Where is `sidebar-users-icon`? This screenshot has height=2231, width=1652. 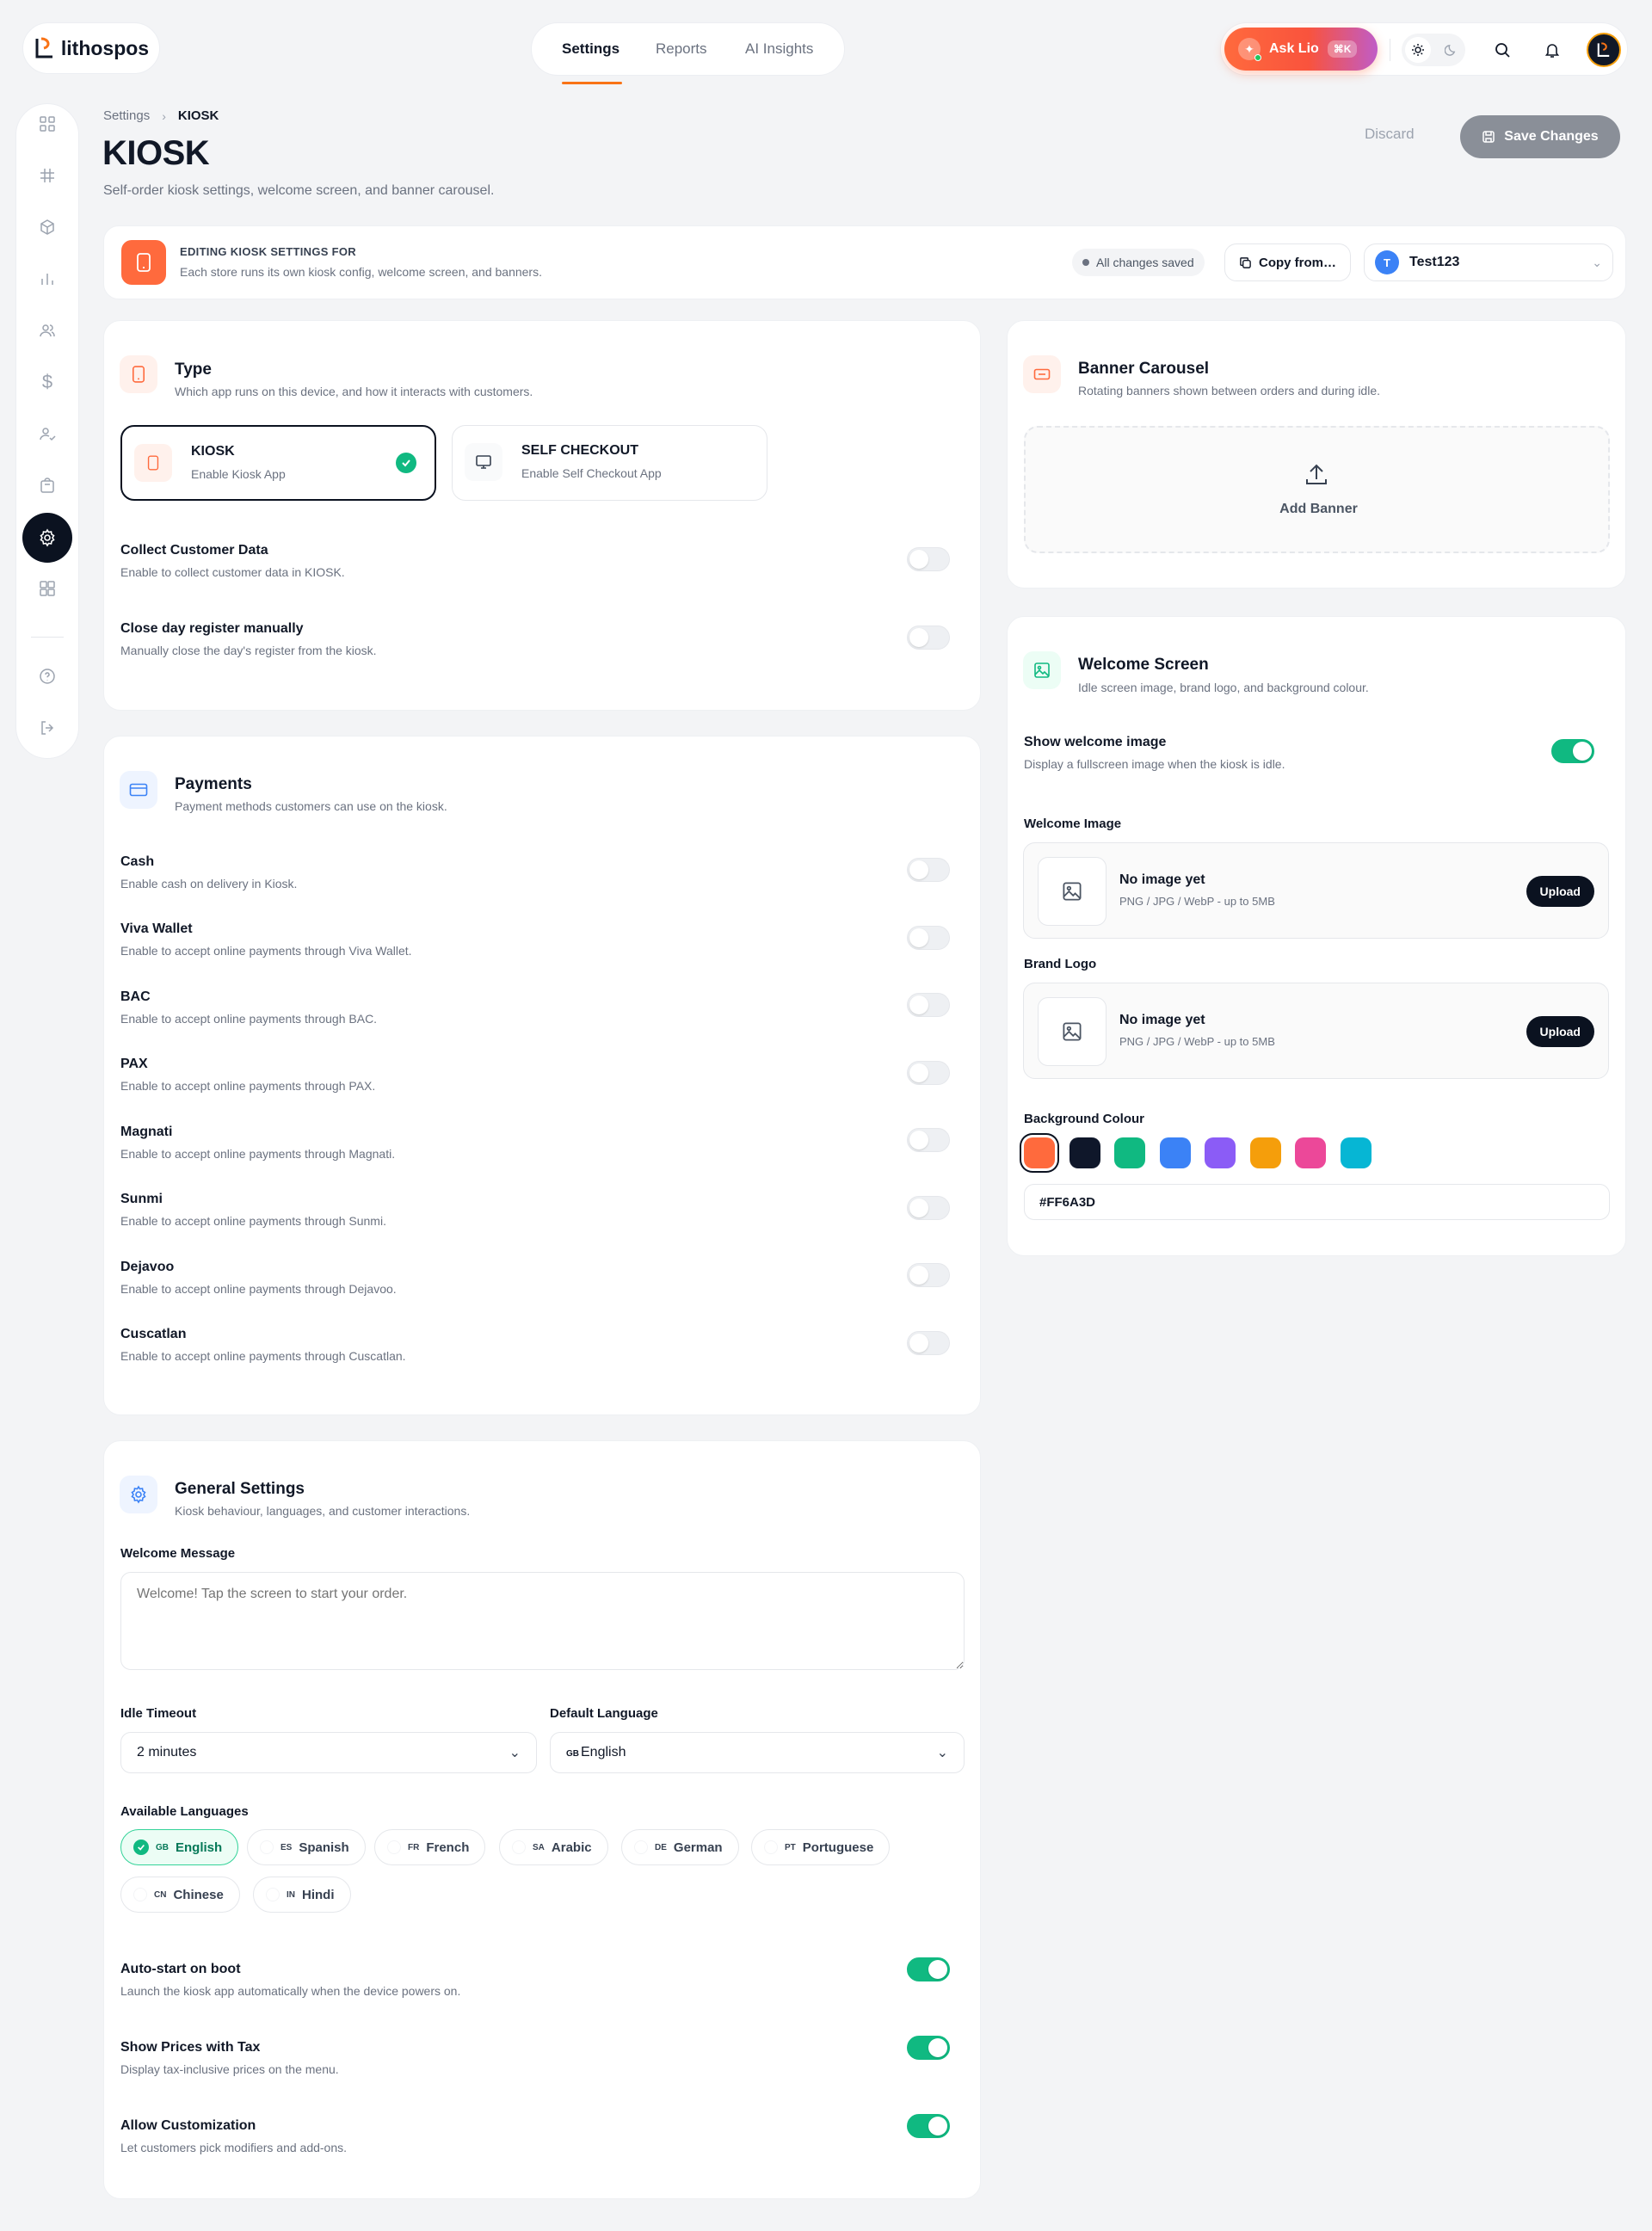 sidebar-users-icon is located at coordinates (47, 330).